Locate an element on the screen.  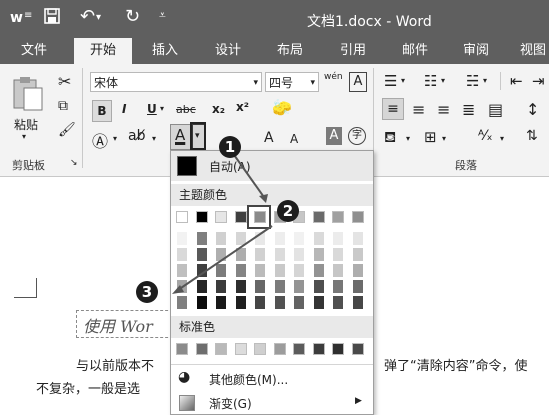
annotation-arrows is located at coordinates (222, 222).